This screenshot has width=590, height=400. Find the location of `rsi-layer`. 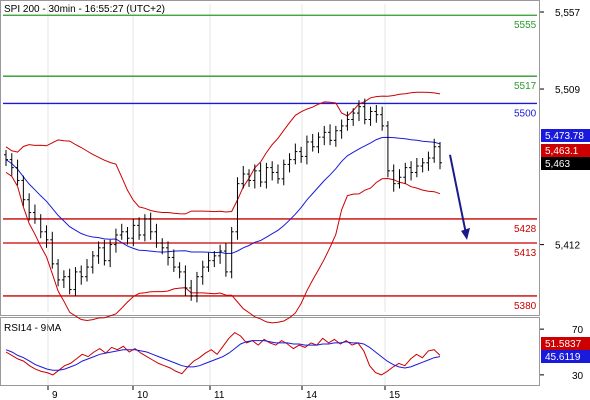

rsi-layer is located at coordinates (223, 353).